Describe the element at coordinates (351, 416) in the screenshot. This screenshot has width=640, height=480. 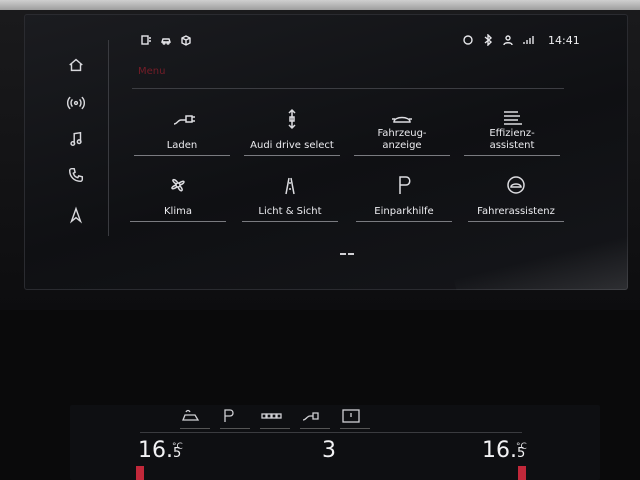
I see `power-timer-icon` at that location.